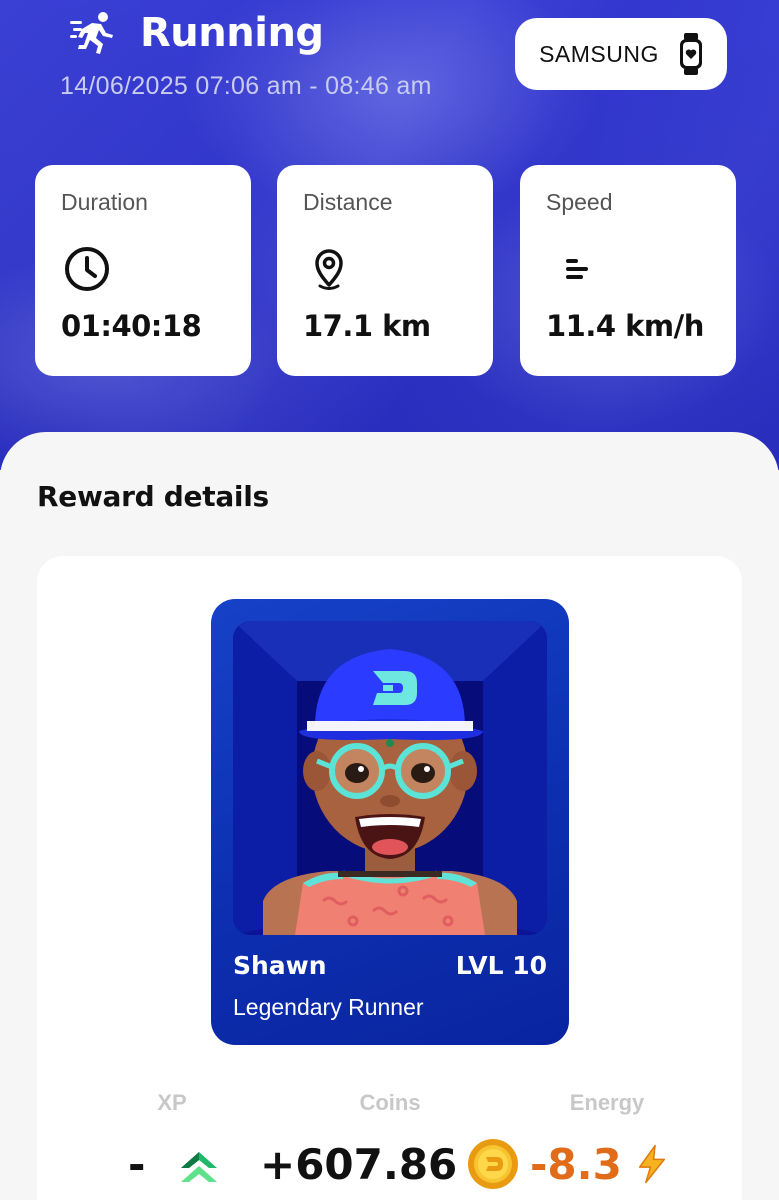 The height and width of the screenshot is (1200, 779). I want to click on activity-header: Running, so click(197, 33).